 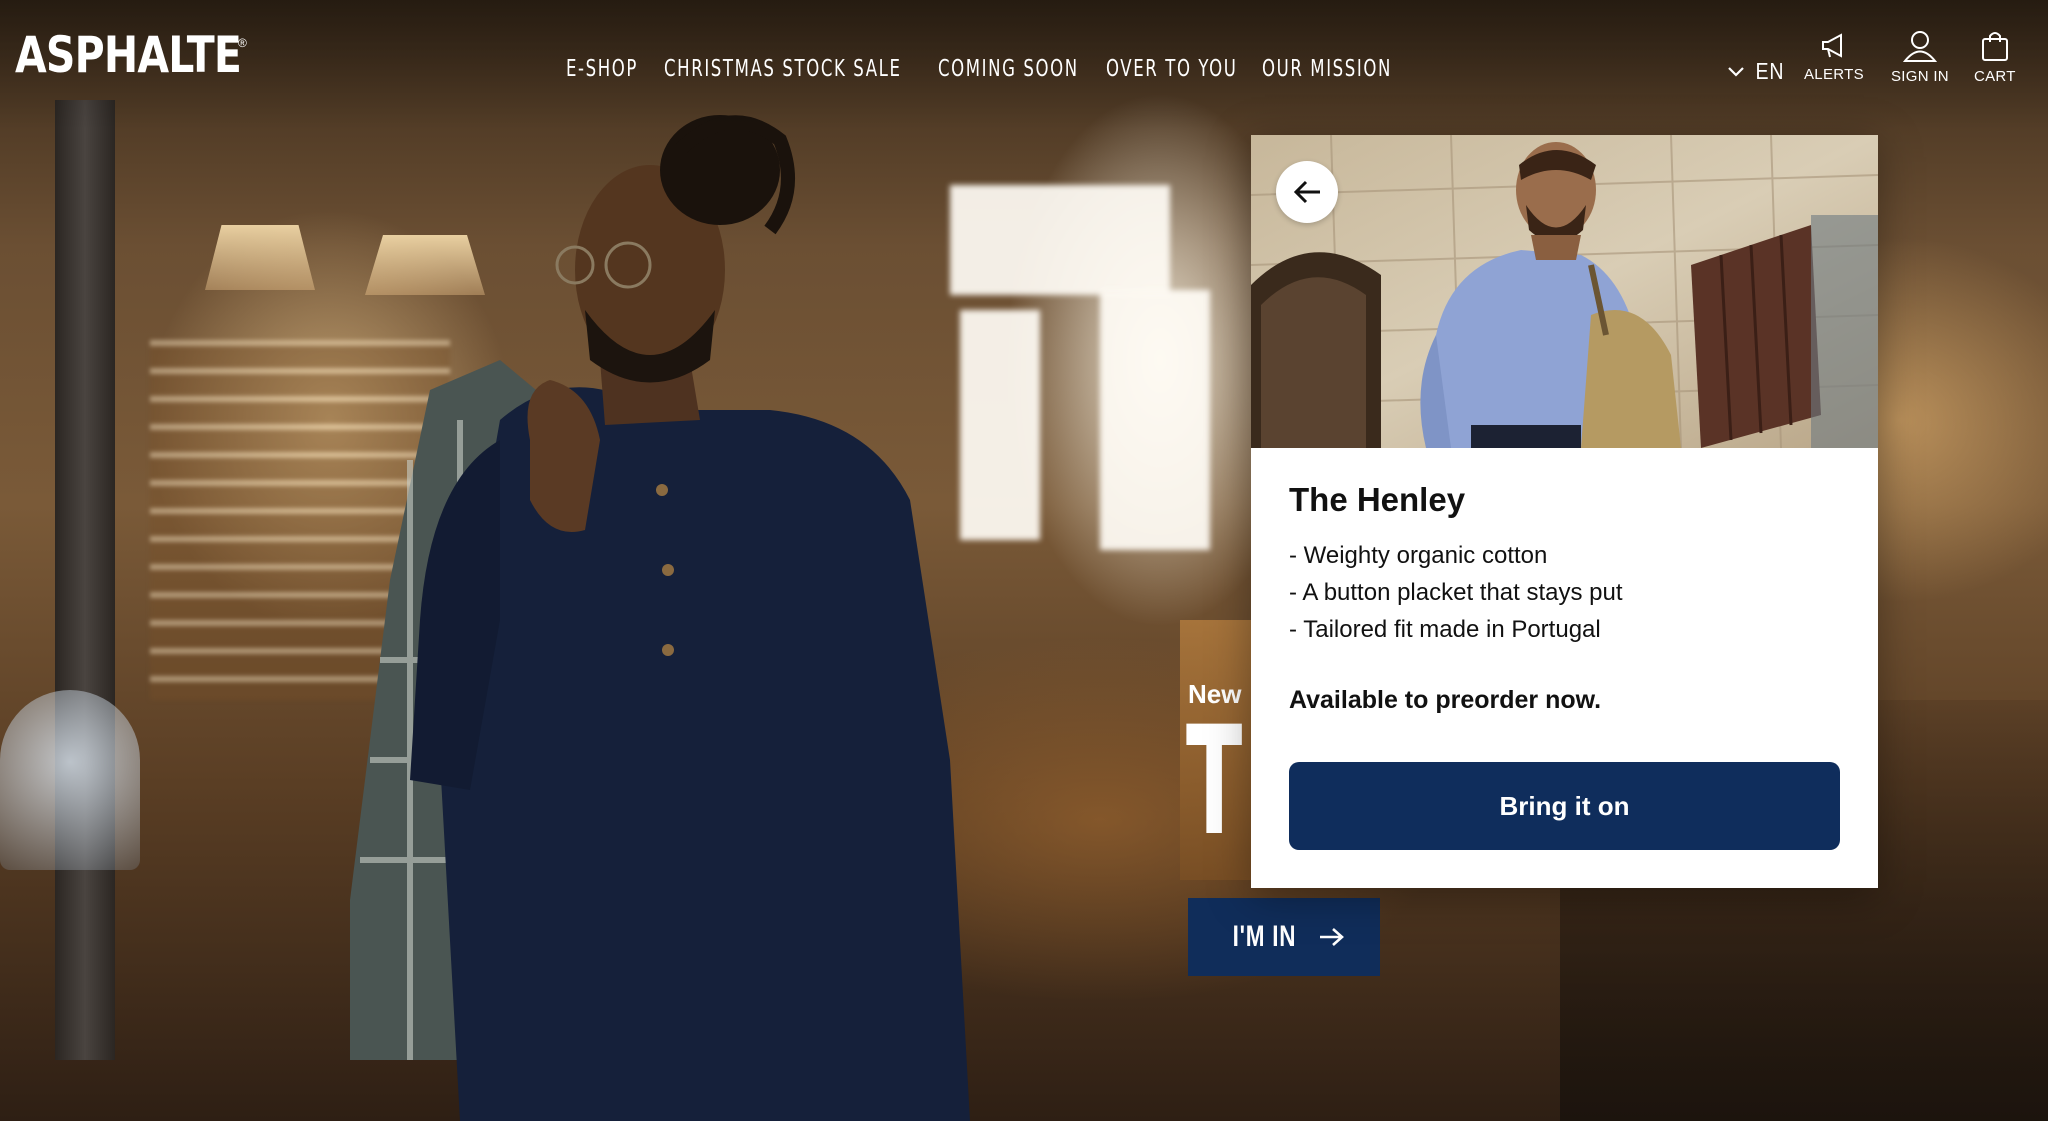 I want to click on arrow-right-icon, so click(x=1332, y=937).